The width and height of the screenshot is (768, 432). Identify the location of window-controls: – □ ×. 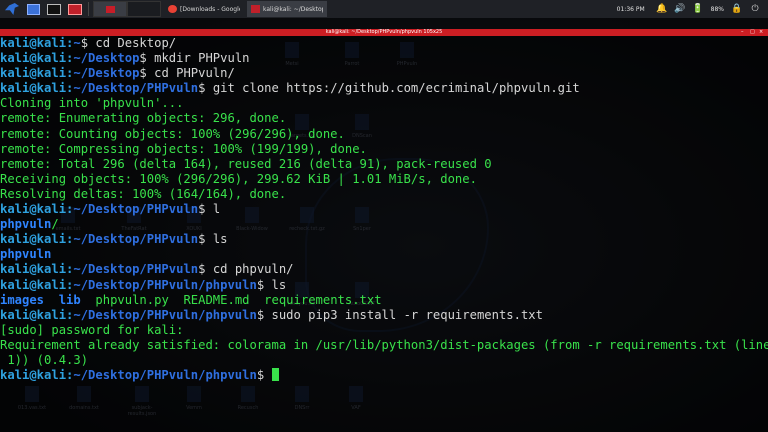
(750, 32).